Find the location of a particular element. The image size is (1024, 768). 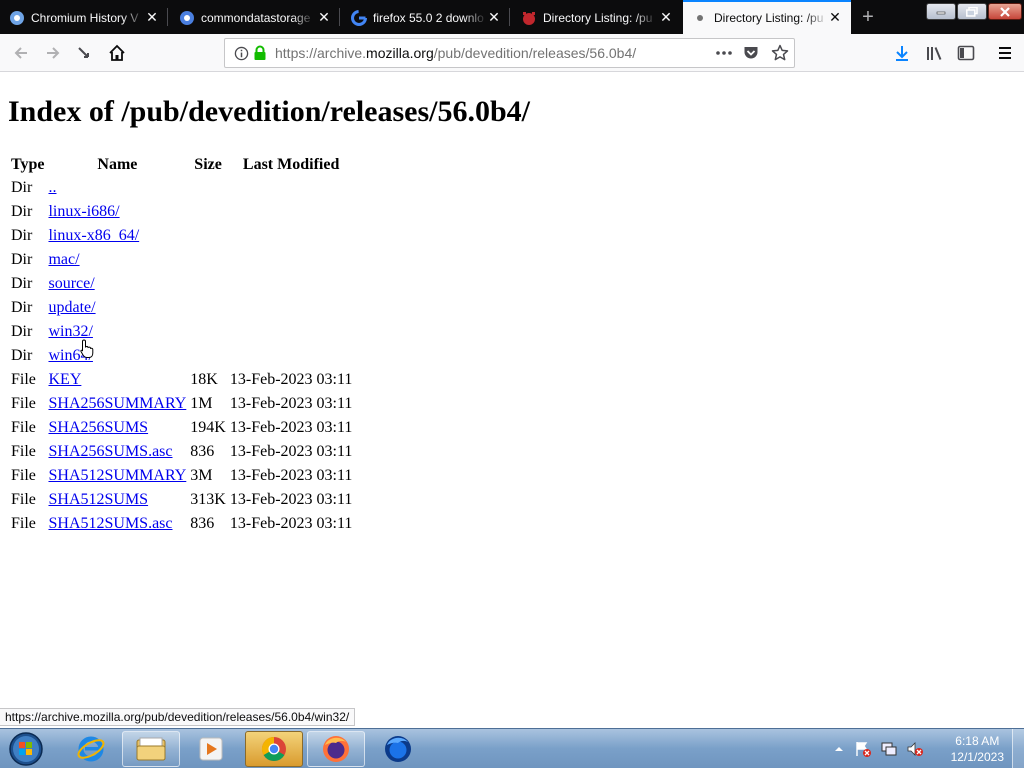

entry-link: SHA512SUMMARY is located at coordinates (117, 475).